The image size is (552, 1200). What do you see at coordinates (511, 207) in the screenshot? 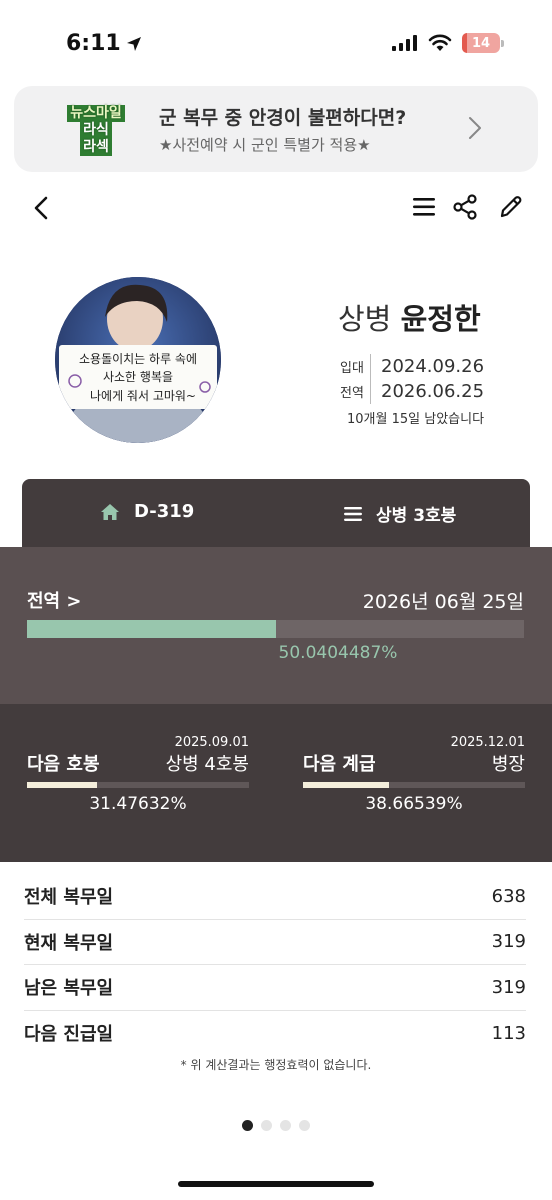
I see `edit-pencil-icon` at bounding box center [511, 207].